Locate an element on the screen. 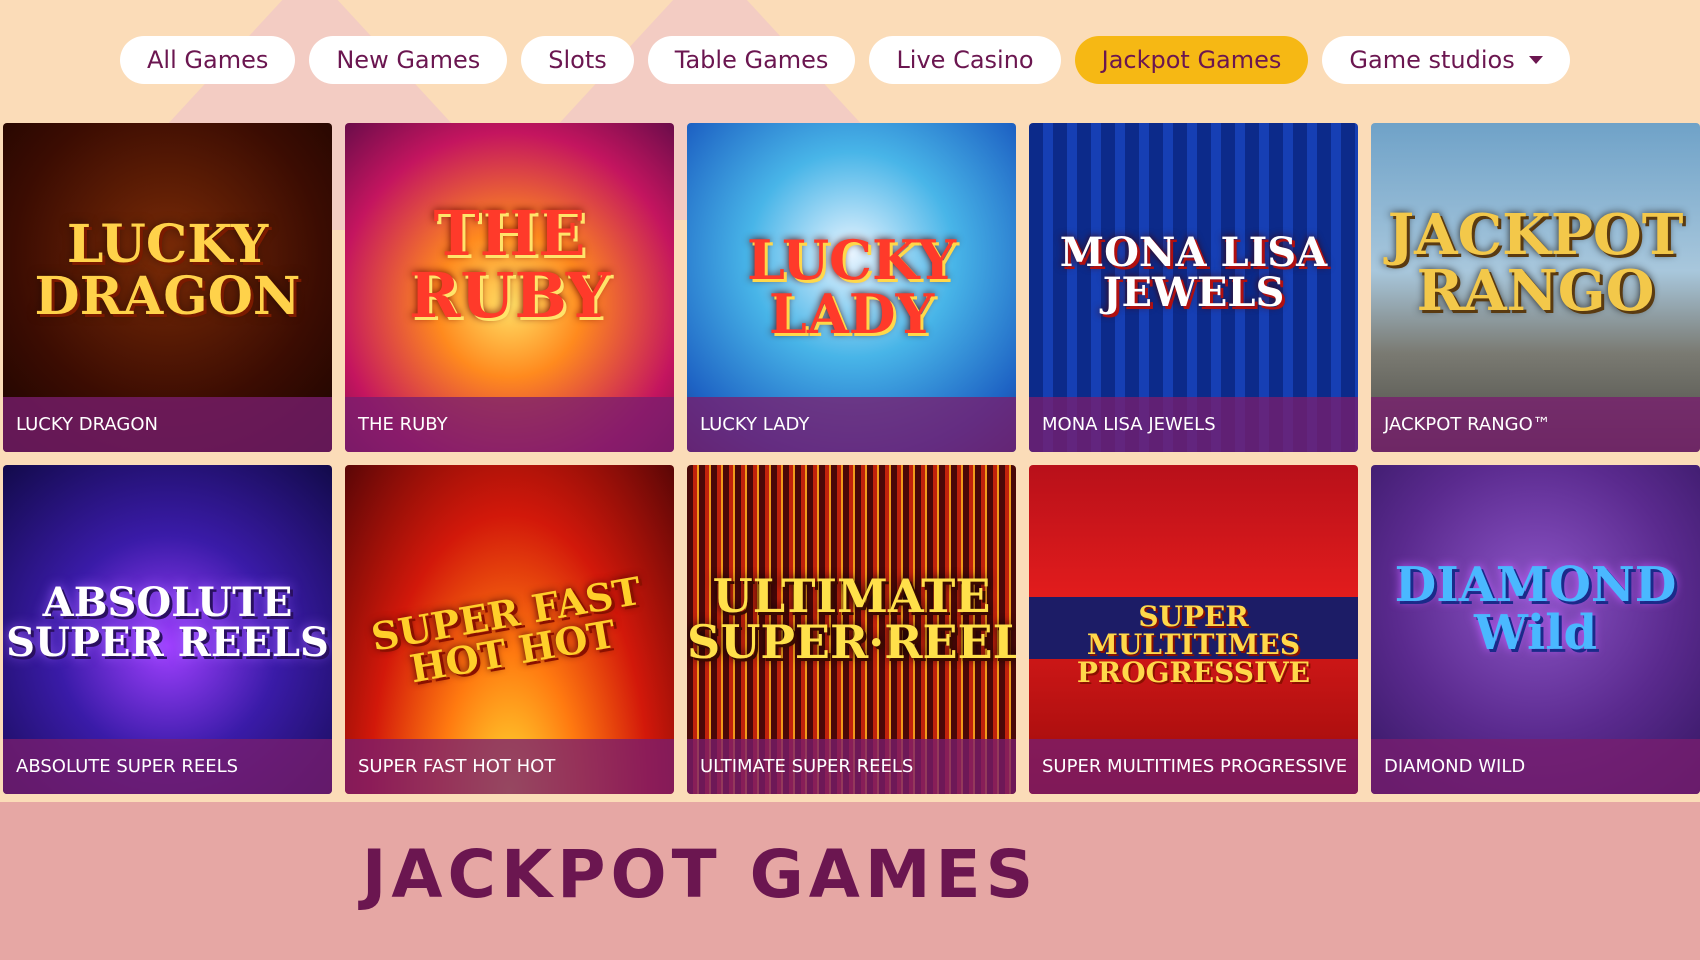  filter-all-games: All Games is located at coordinates (208, 60).